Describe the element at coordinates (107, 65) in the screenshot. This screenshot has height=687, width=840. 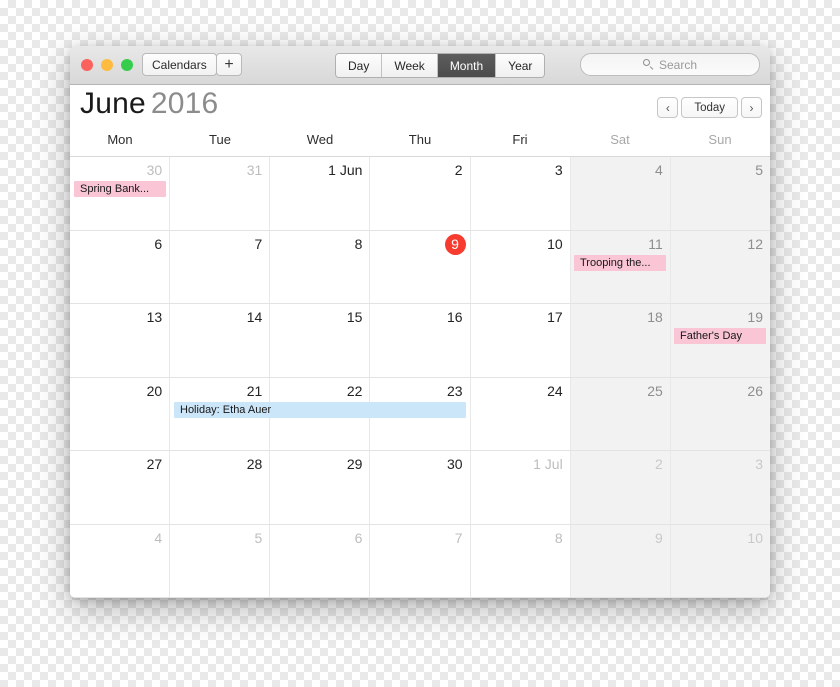
I see `minimize-window-button` at that location.